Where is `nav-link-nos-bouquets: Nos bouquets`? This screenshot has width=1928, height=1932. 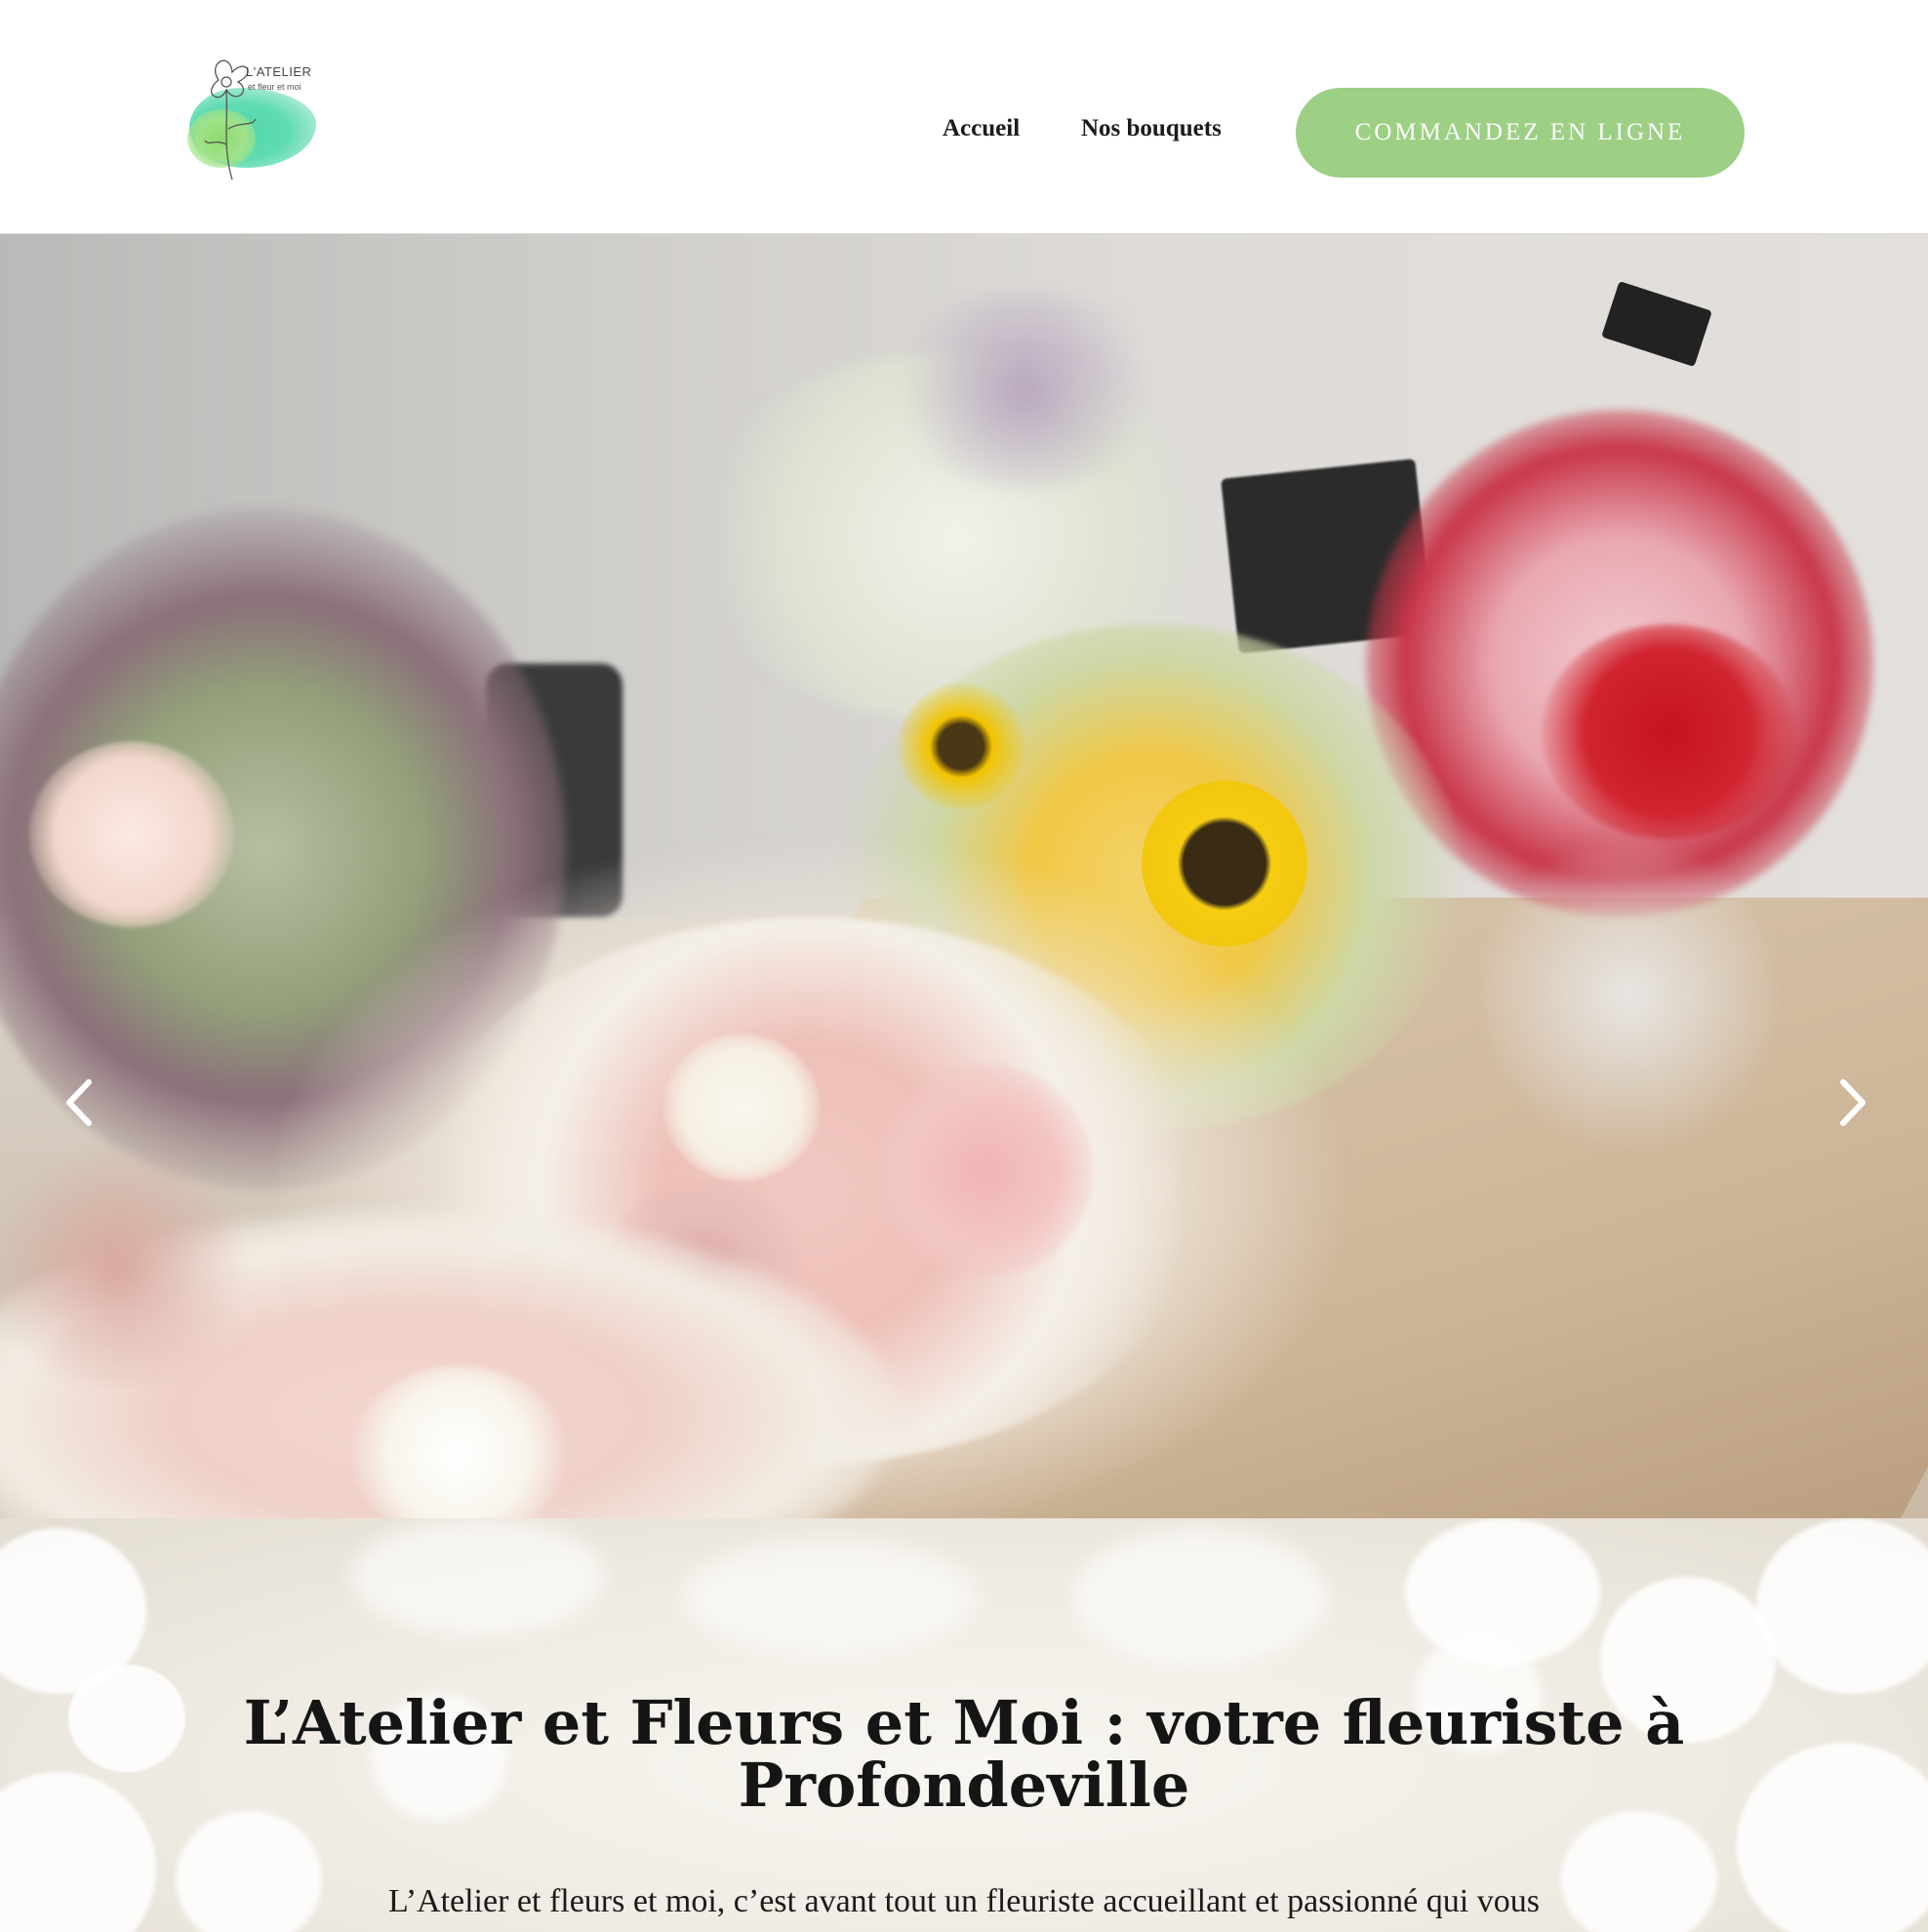 nav-link-nos-bouquets: Nos bouquets is located at coordinates (1151, 128).